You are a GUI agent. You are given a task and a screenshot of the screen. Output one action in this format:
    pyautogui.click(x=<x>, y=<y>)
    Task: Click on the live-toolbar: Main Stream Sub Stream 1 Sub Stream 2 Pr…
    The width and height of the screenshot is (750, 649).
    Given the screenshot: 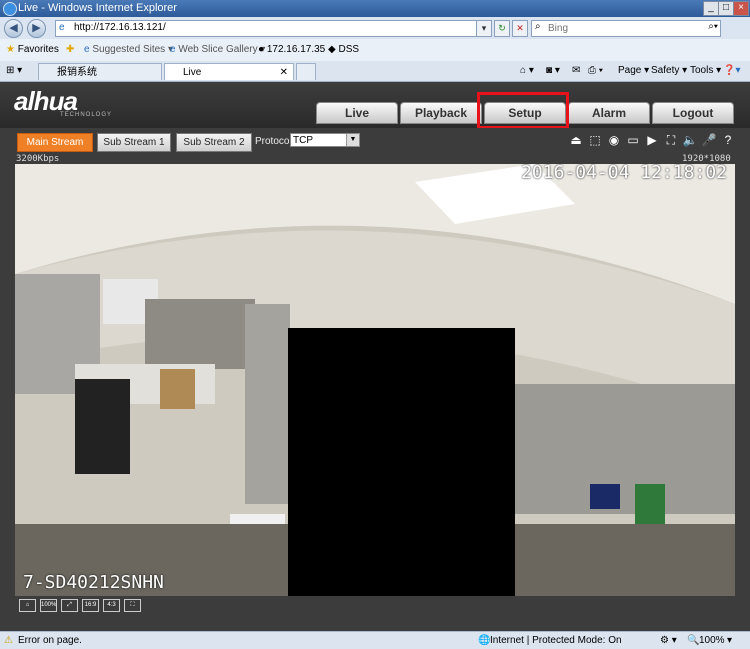 What is the action you would take?
    pyautogui.click(x=375, y=141)
    